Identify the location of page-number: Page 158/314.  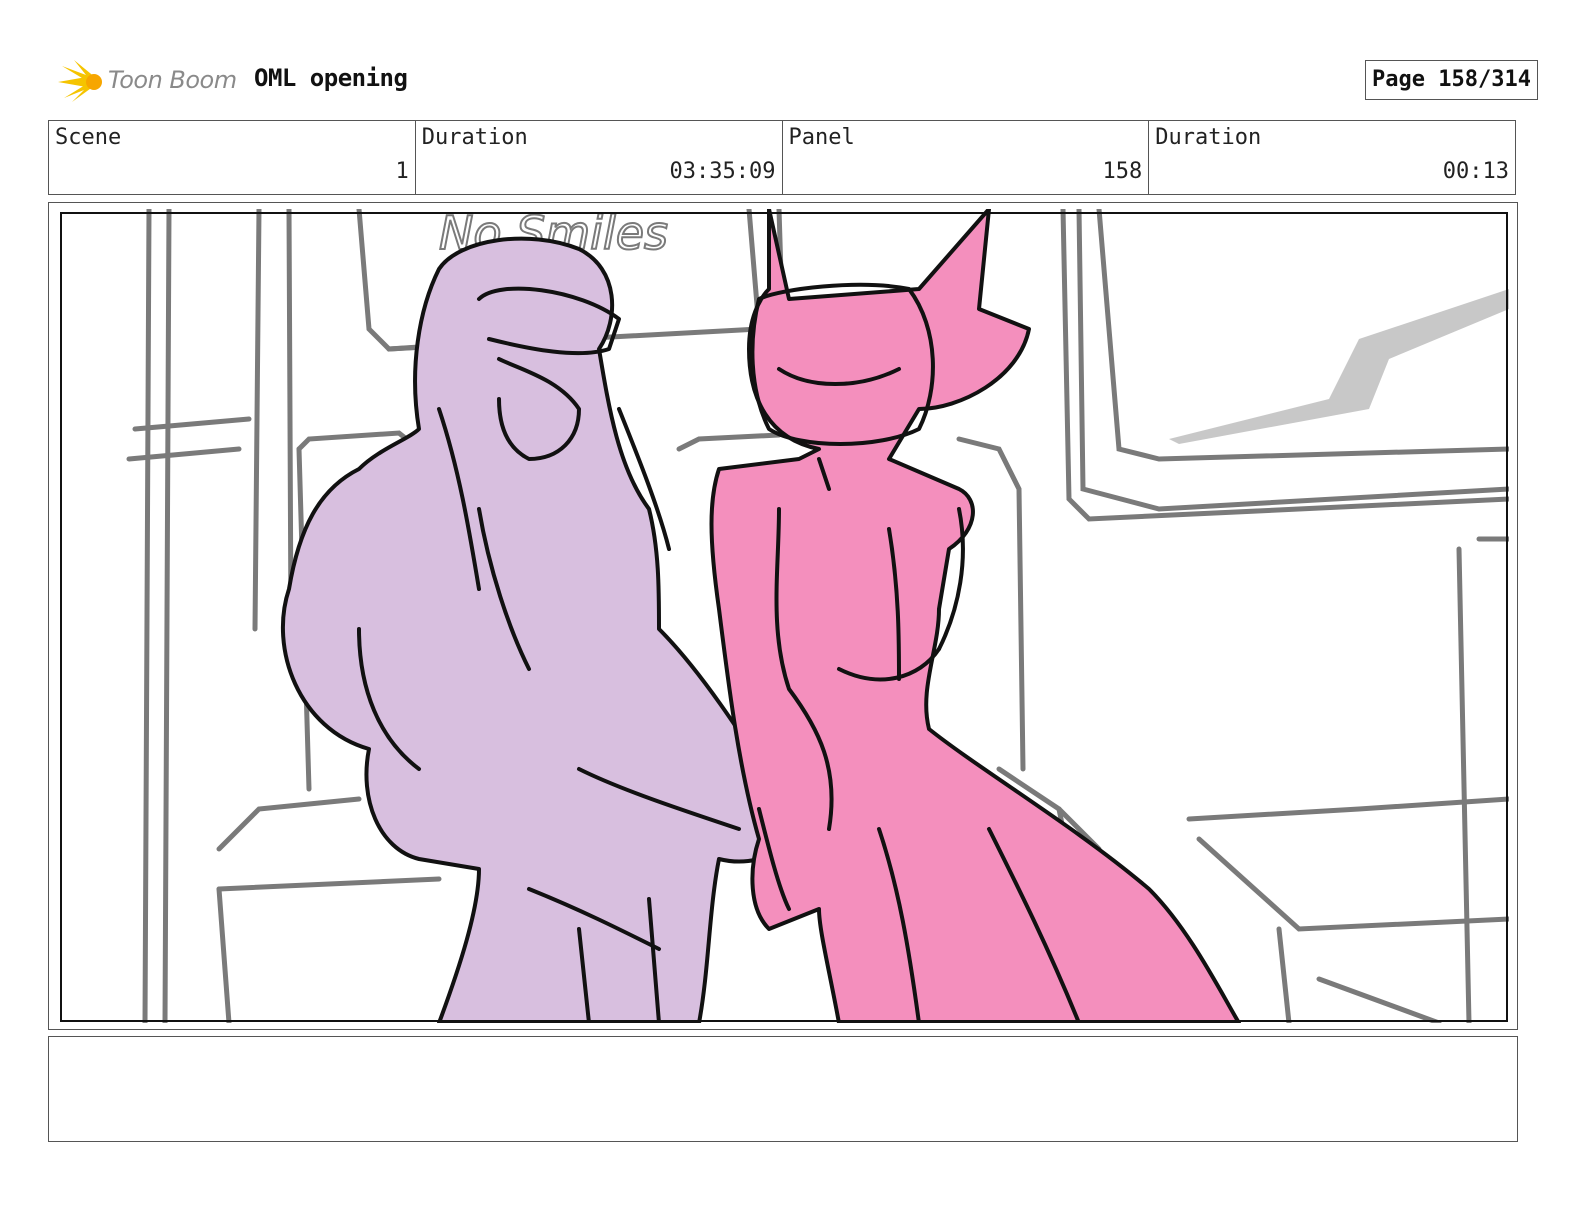
(1451, 80).